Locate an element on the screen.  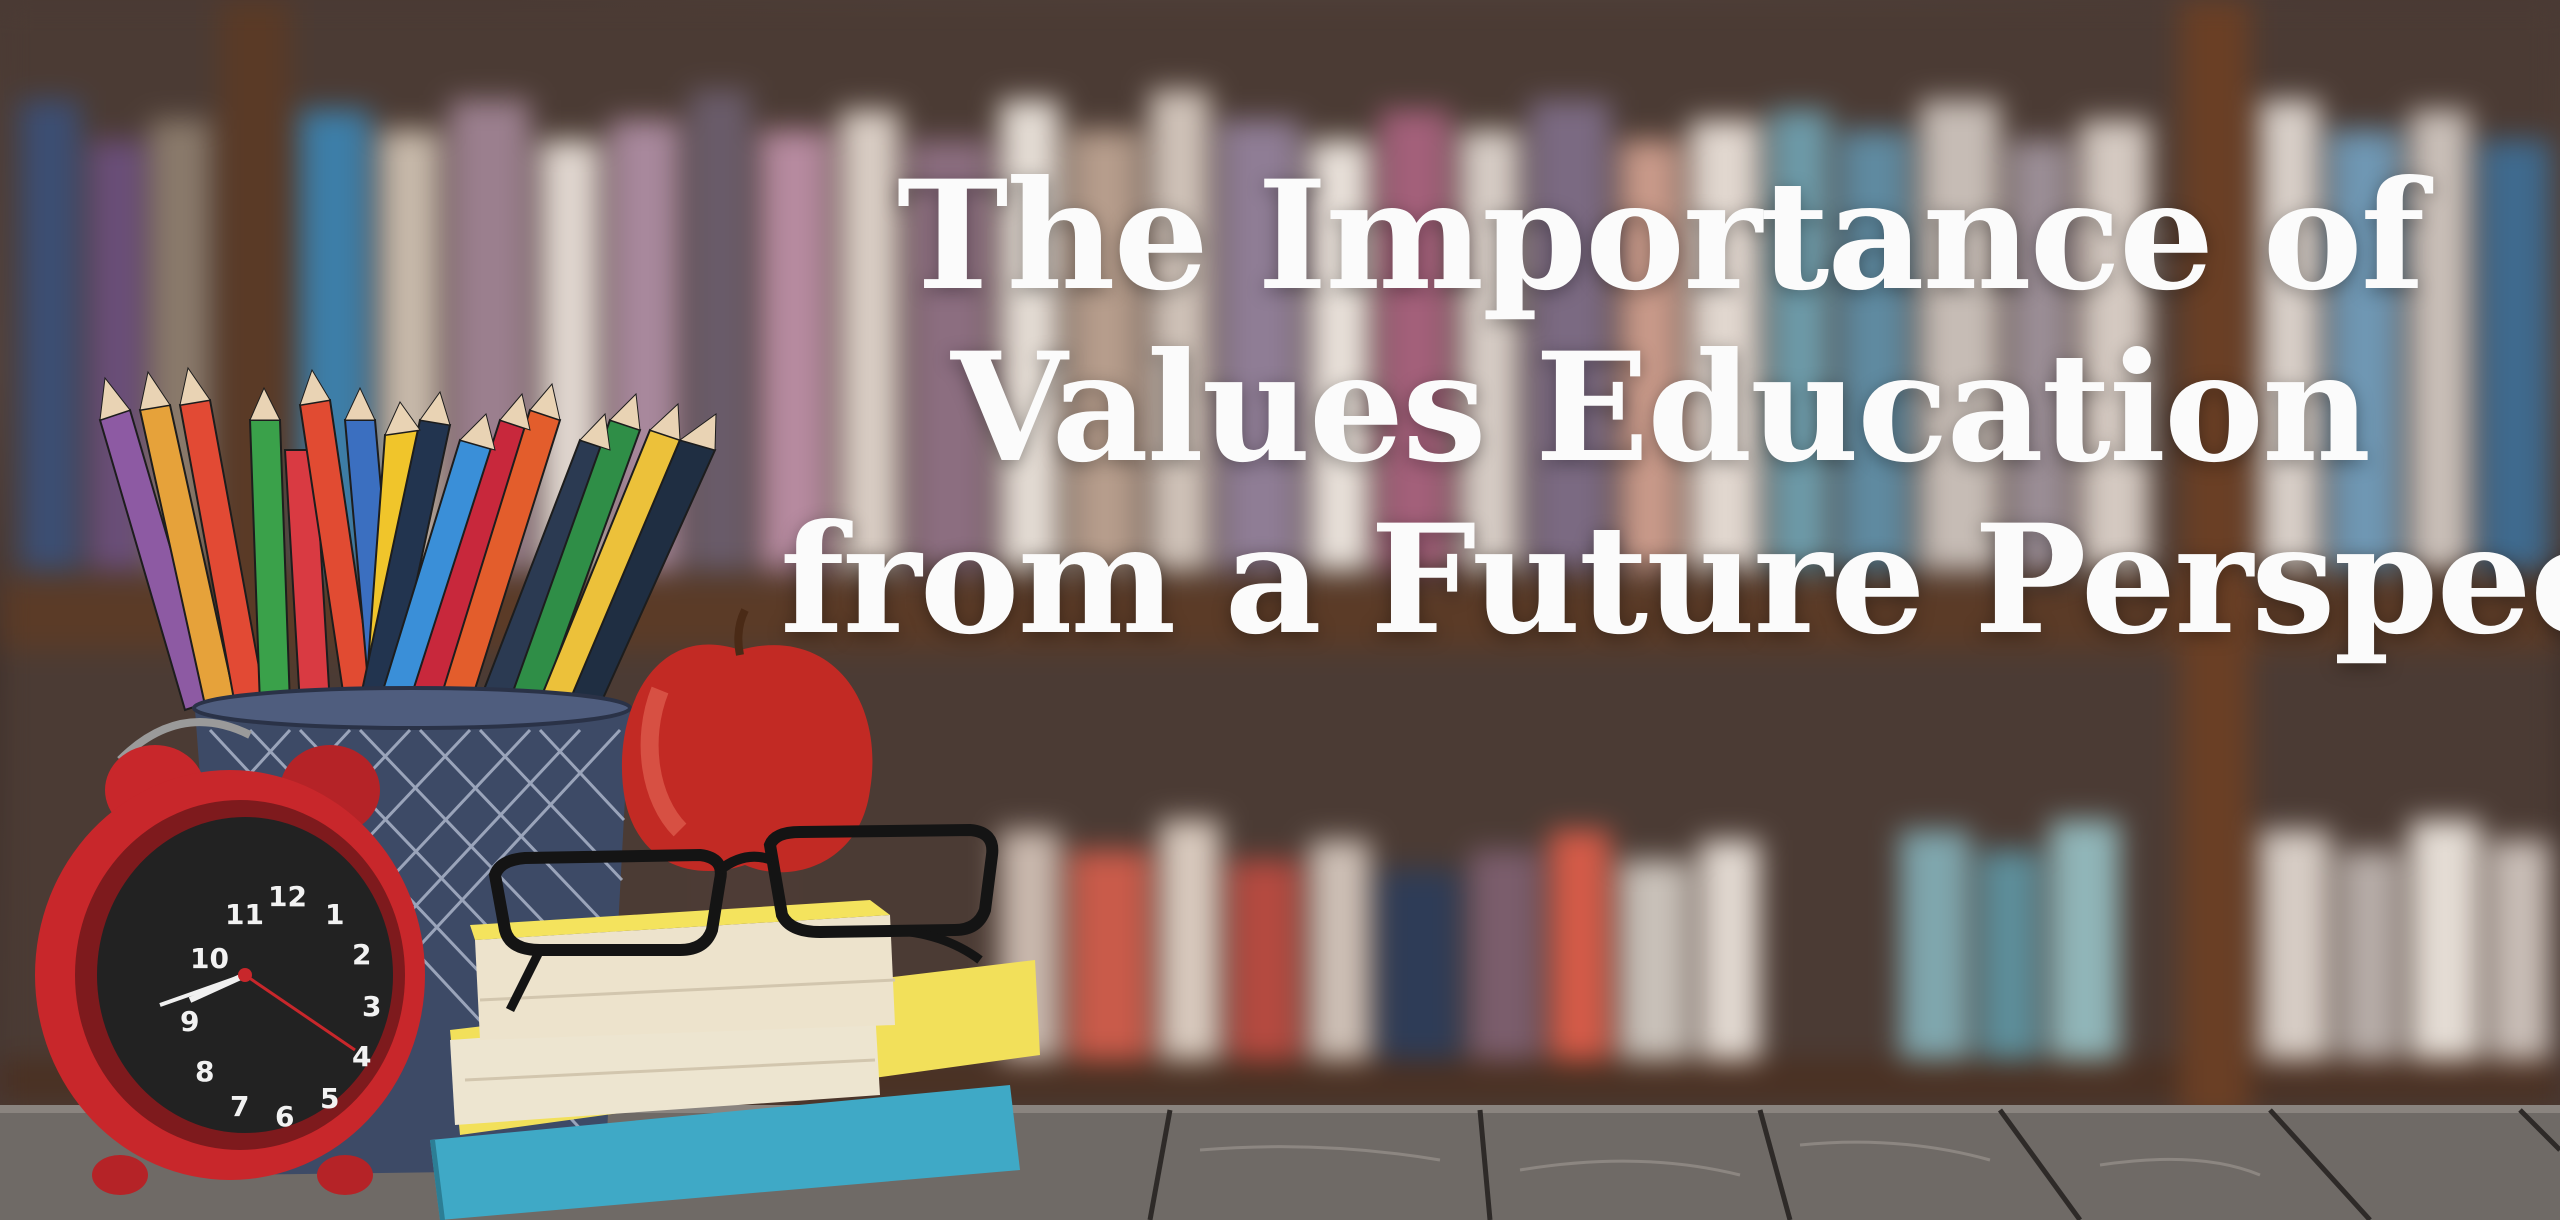
clock-numeral-7: 7 is located at coordinates (240, 1106).